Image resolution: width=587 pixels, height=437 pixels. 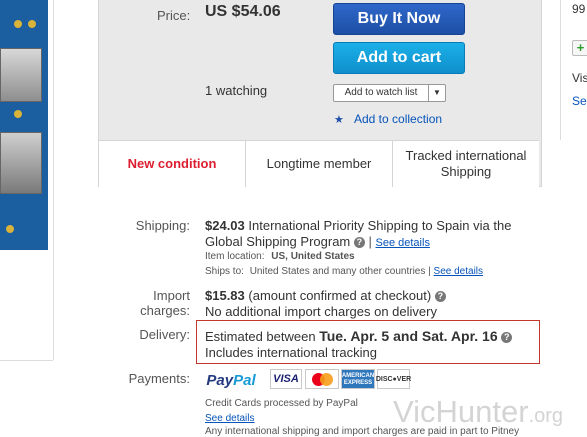 I want to click on badge-longtime-member: Longtime member, so click(x=319, y=164).